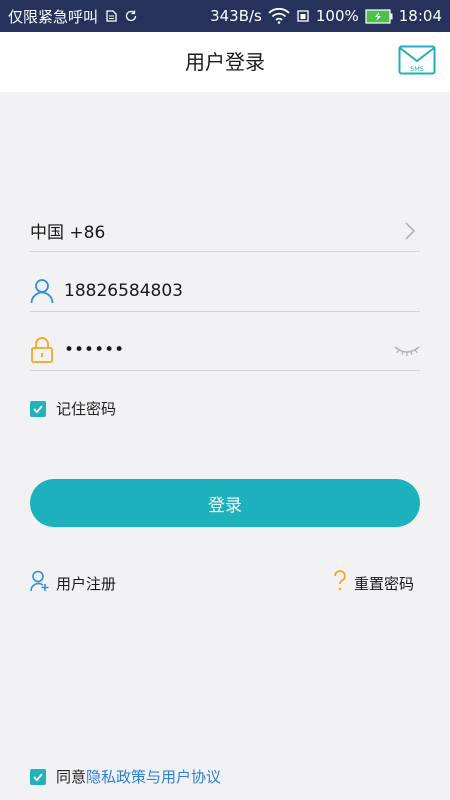 The width and height of the screenshot is (450, 800). Describe the element at coordinates (225, 503) in the screenshot. I see `login-button: 登录` at that location.